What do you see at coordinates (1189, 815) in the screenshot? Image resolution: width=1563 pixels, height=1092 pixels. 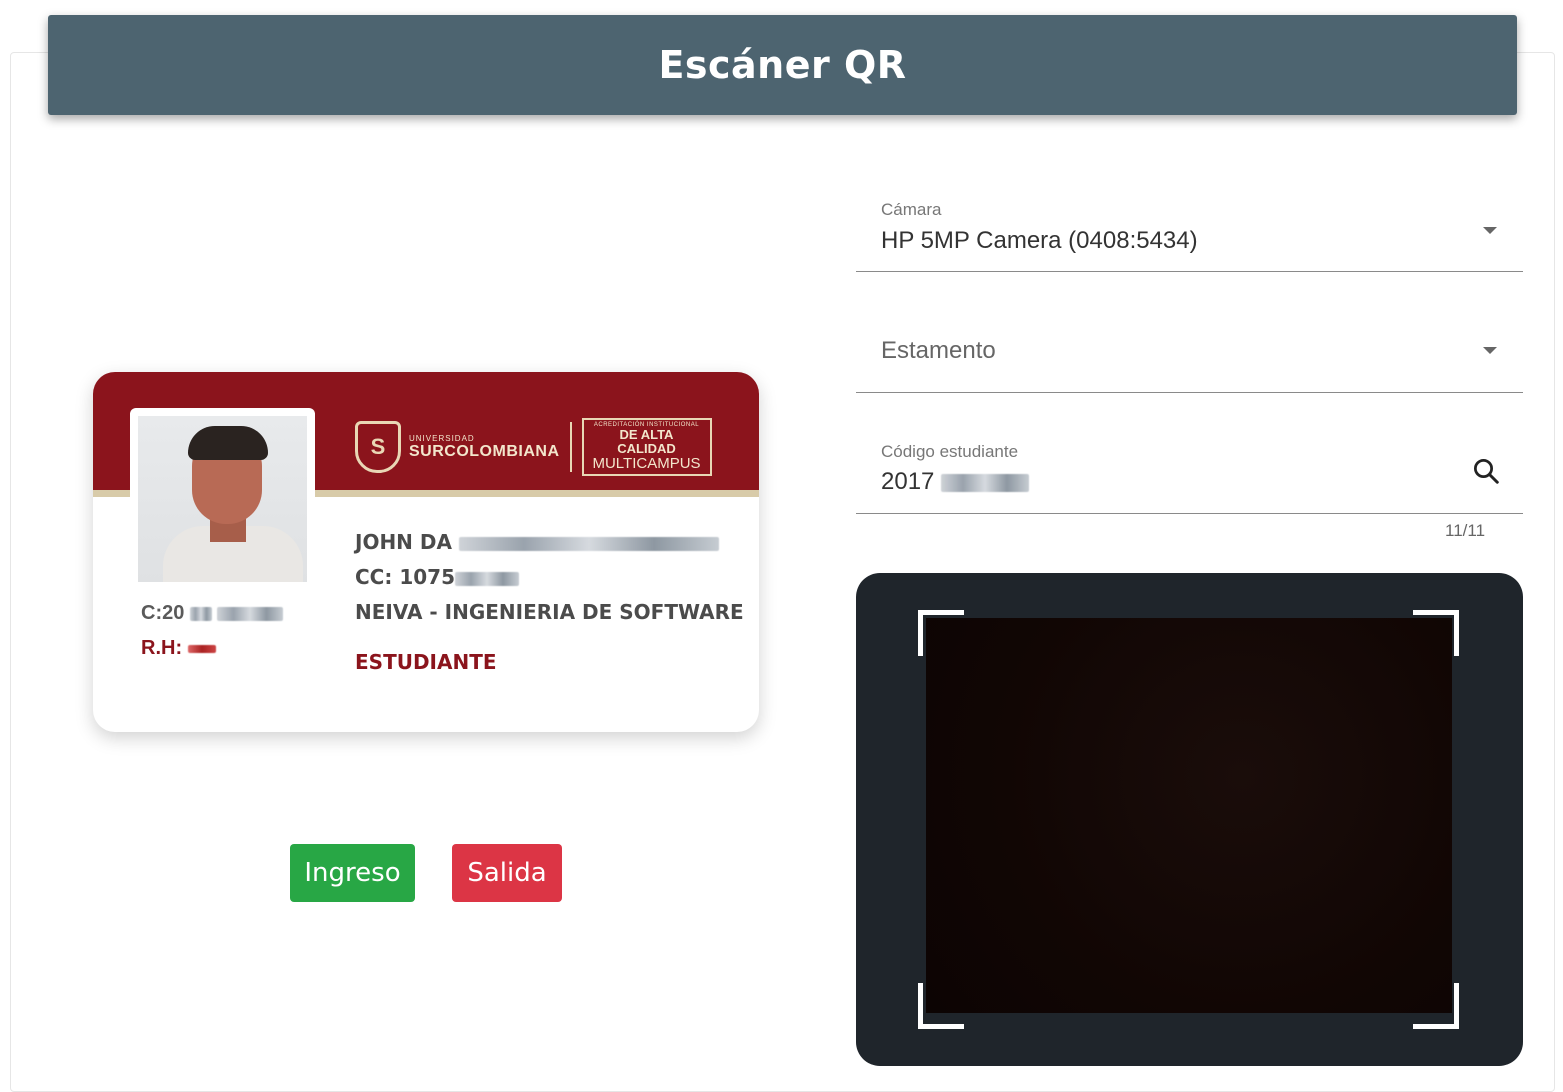 I see `camera-feed` at bounding box center [1189, 815].